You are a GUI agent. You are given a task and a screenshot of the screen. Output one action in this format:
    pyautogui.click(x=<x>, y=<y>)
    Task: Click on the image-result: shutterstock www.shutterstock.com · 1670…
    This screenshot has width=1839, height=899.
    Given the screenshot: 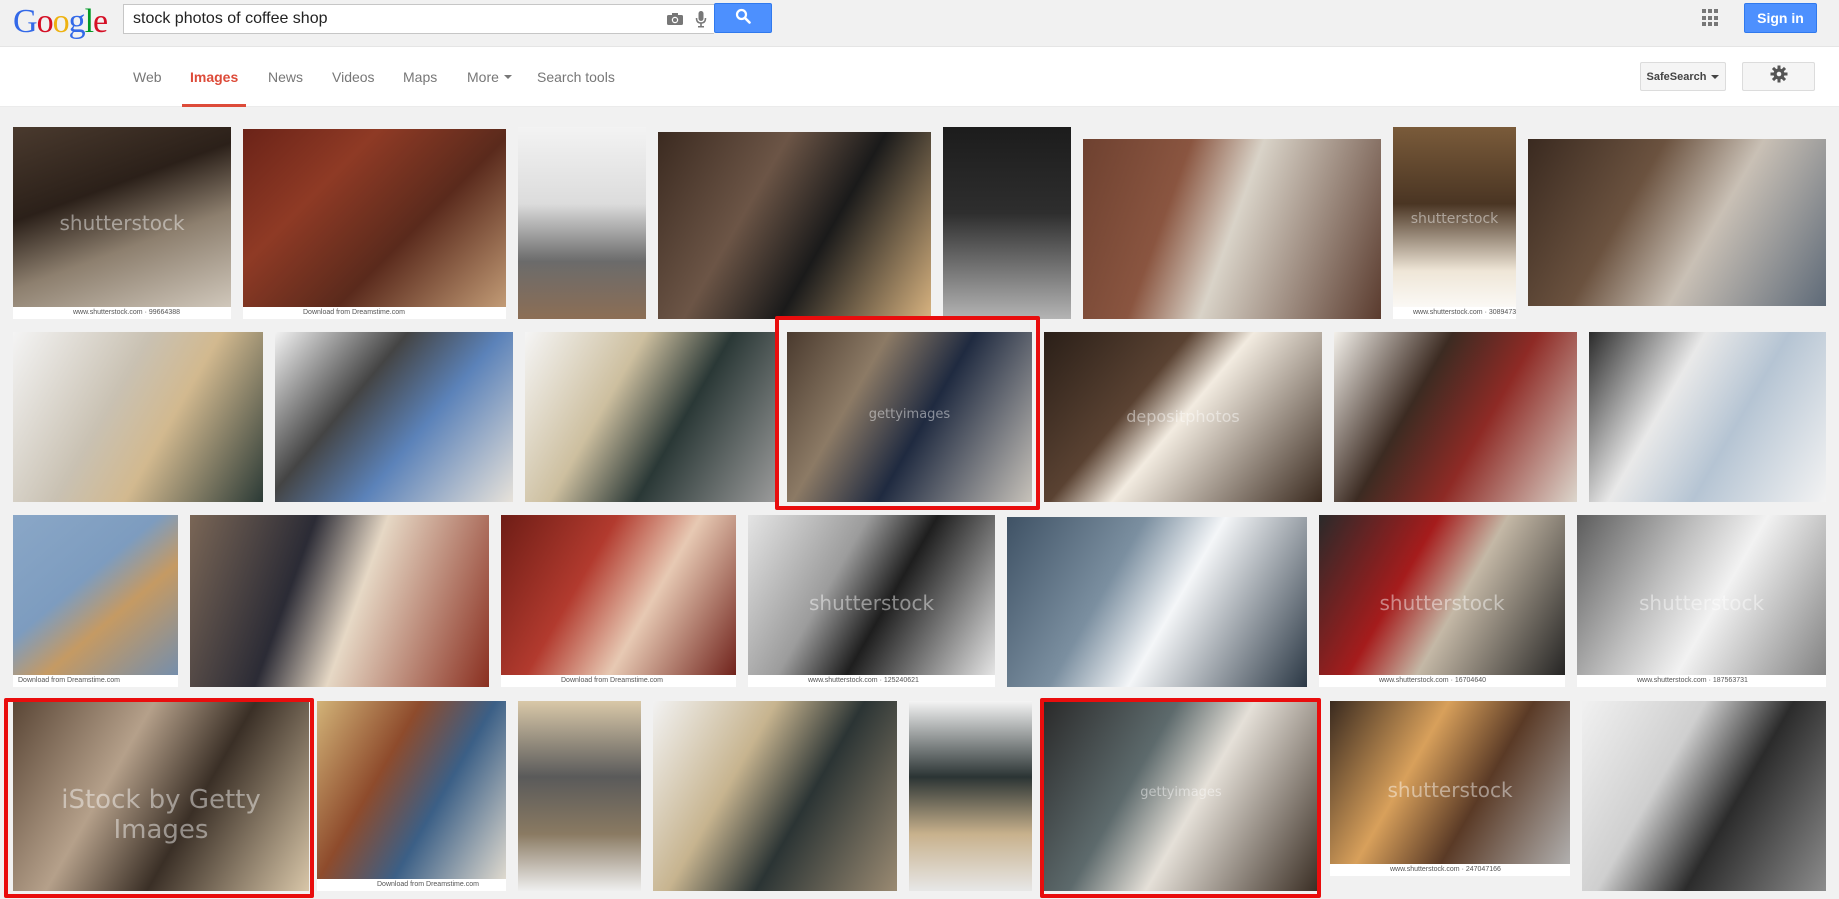 What is the action you would take?
    pyautogui.click(x=1442, y=601)
    